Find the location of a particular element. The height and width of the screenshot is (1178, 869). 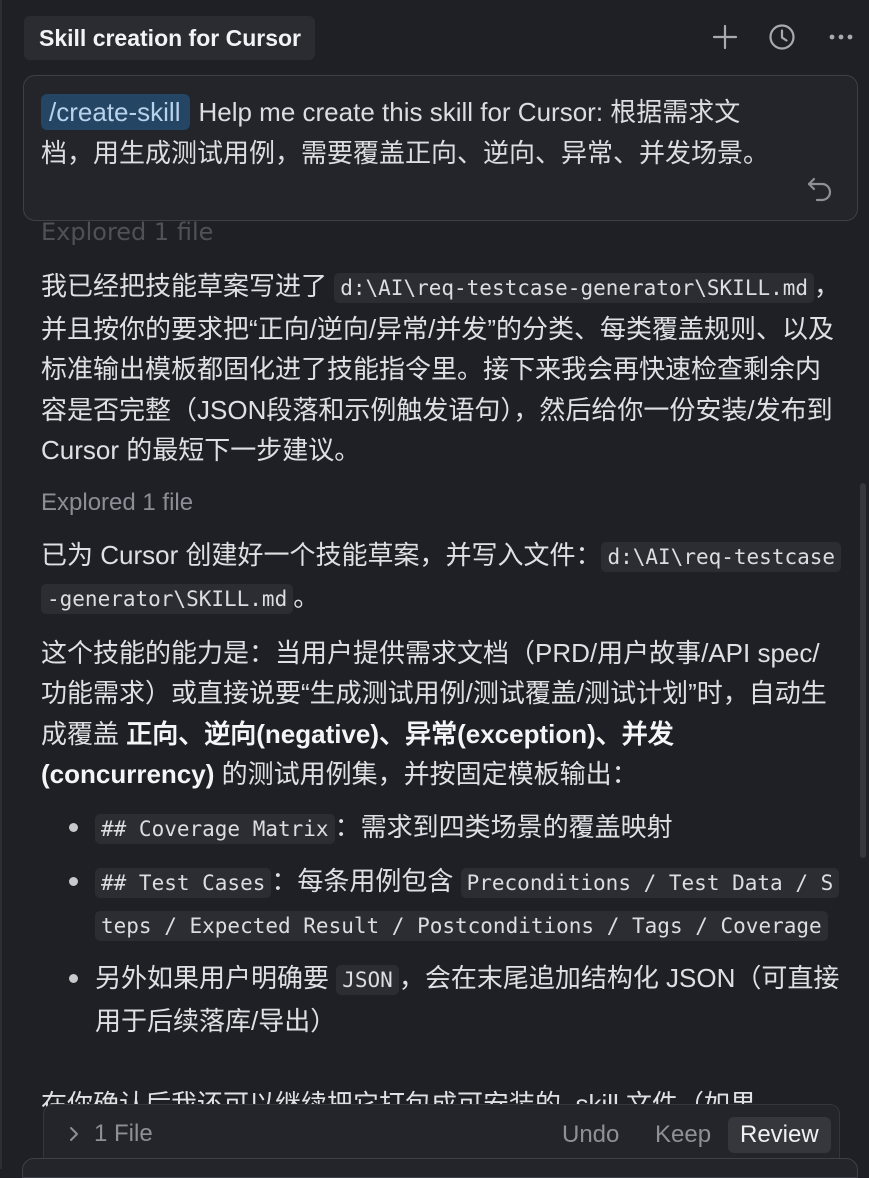

list-item: ## Coverage Matrix ：需求到四类场景的覆盖映射 is located at coordinates (441, 828).